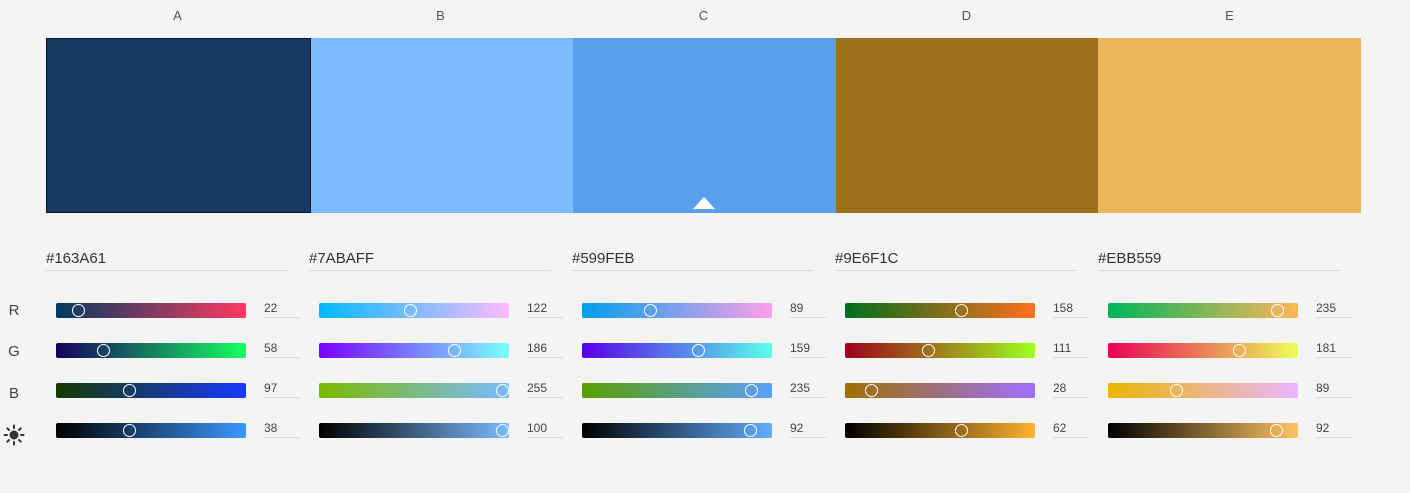  What do you see at coordinates (545, 428) in the screenshot?
I see `brightness-value-b` at bounding box center [545, 428].